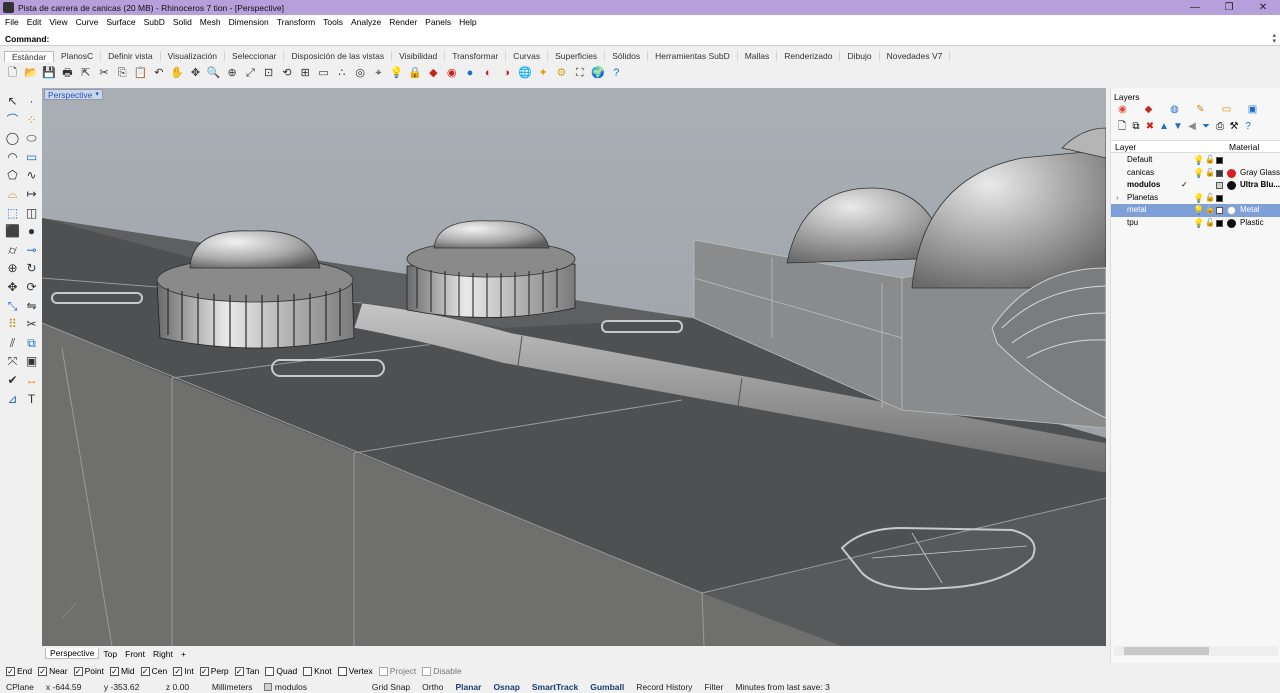 This screenshot has height=693, width=1280. What do you see at coordinates (12, 399) in the screenshot?
I see `analyze-icon: ⊿` at bounding box center [12, 399].